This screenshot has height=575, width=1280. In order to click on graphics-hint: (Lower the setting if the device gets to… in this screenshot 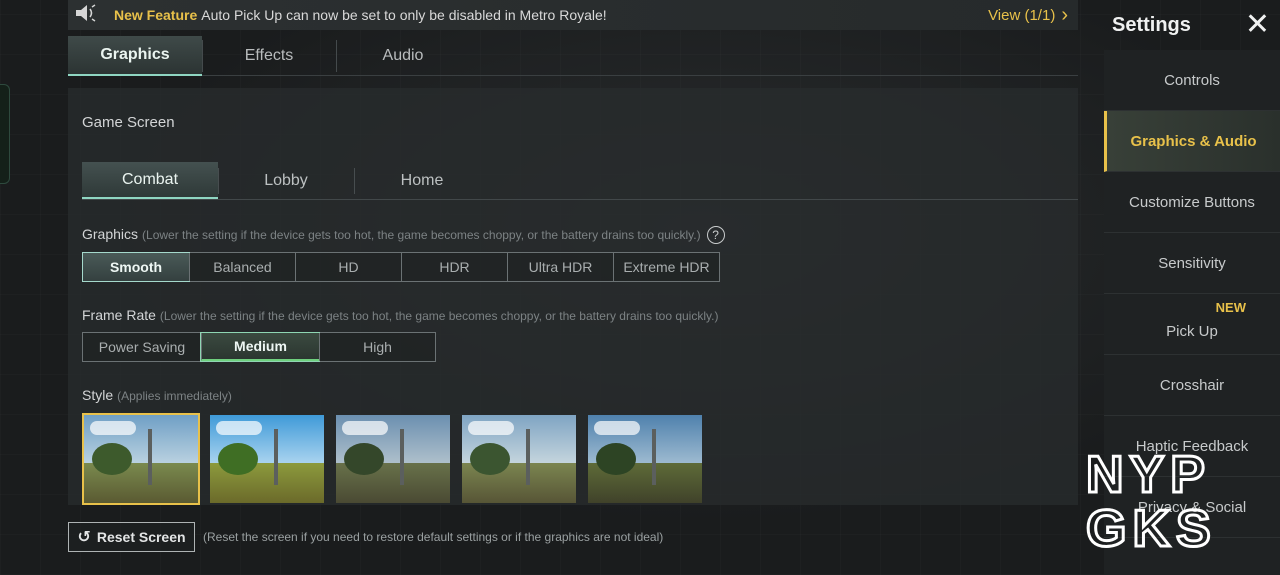, I will do `click(421, 235)`.